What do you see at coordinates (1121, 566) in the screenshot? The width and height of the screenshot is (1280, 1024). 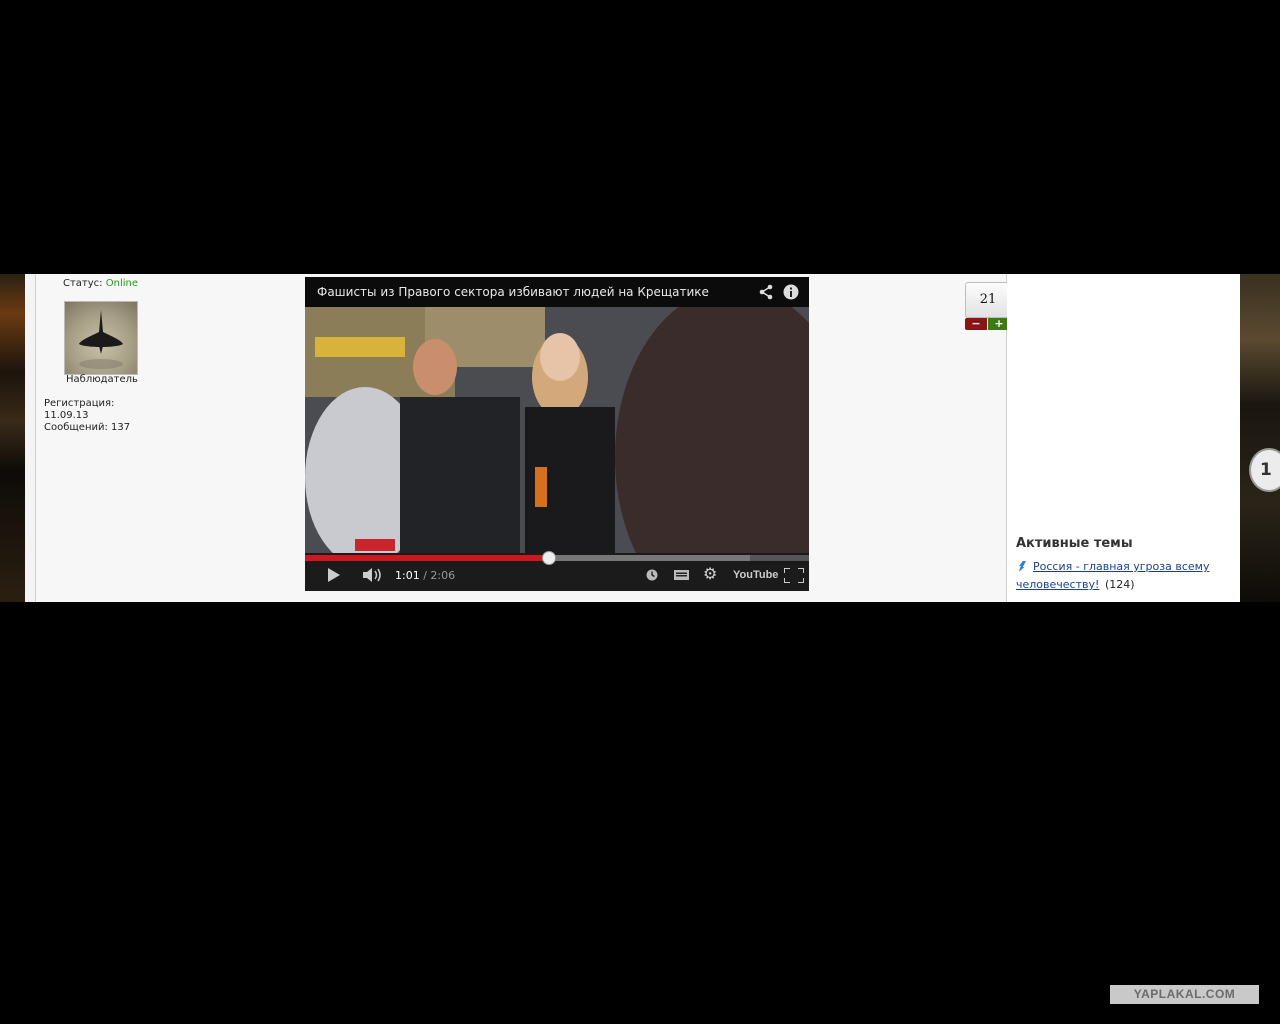 I see `topic-link: Россия - главная угроза всему` at bounding box center [1121, 566].